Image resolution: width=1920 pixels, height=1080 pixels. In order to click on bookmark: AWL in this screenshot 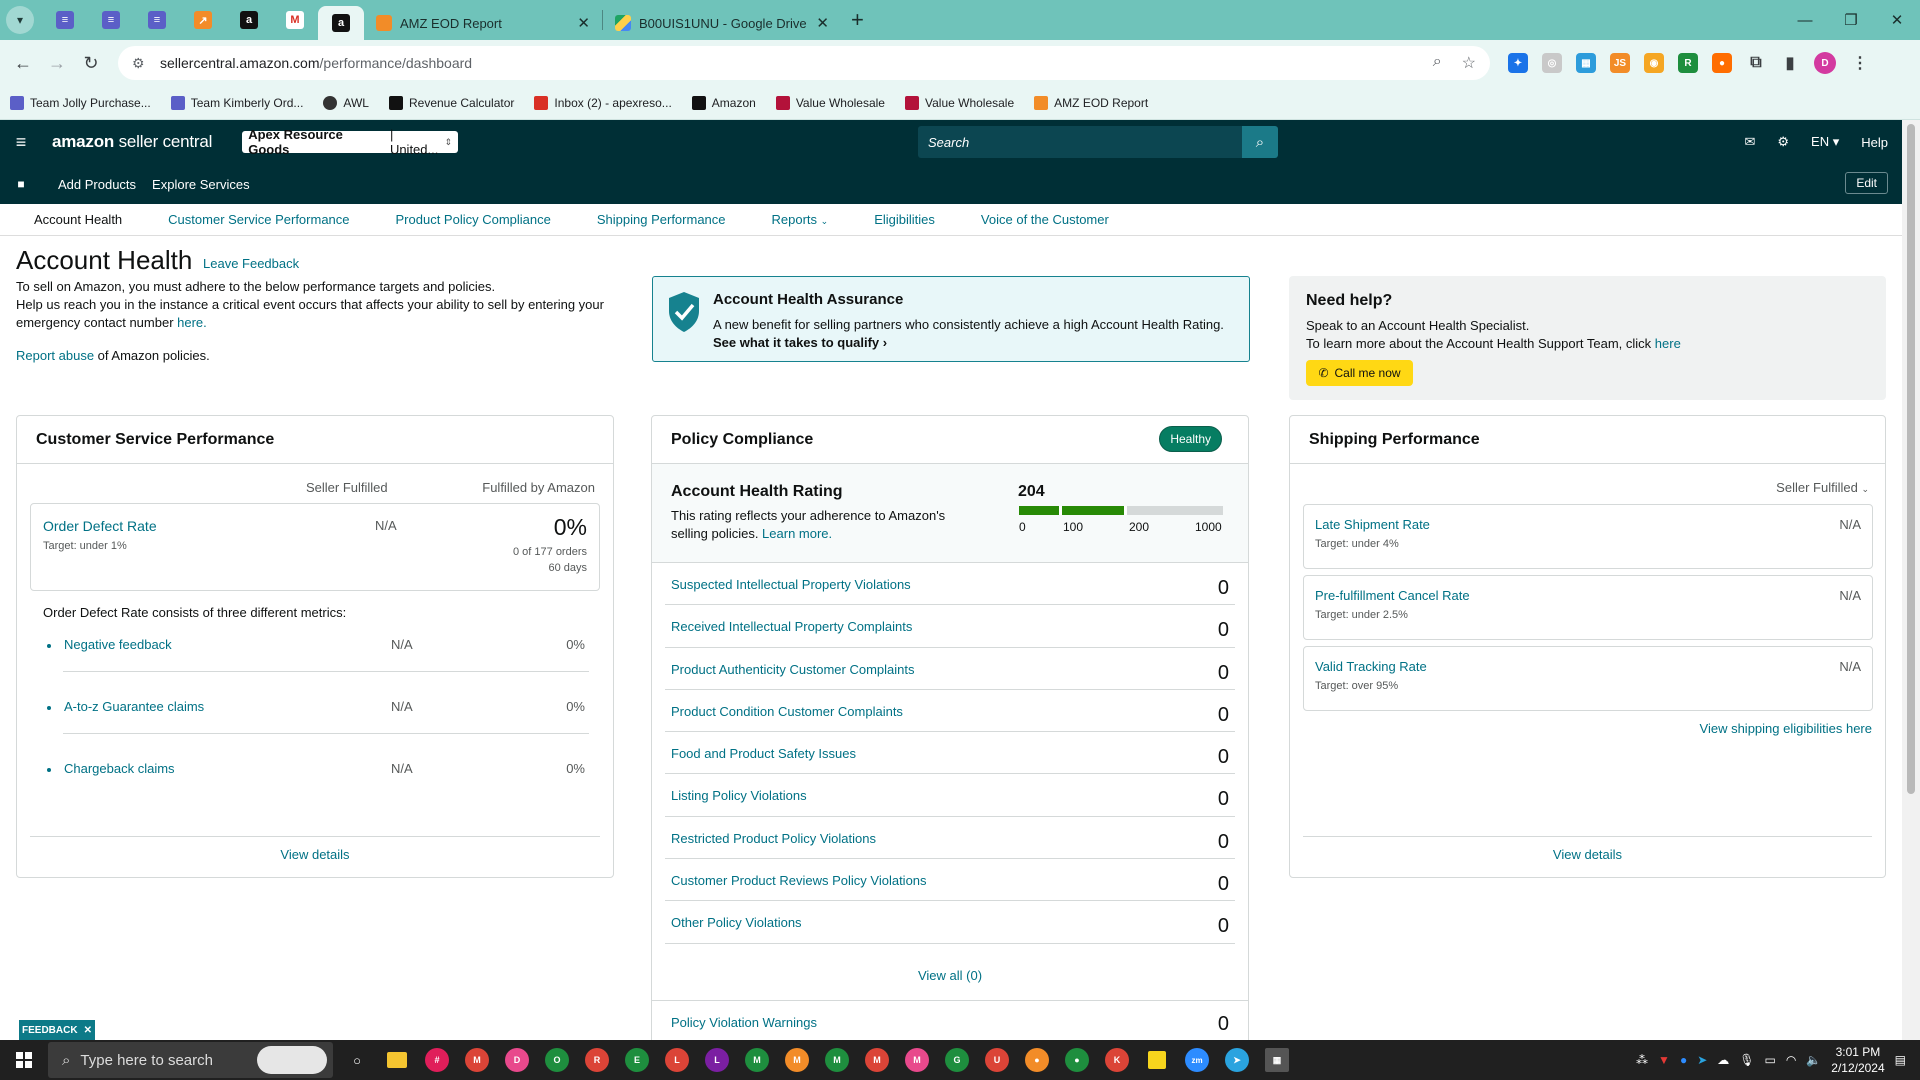, I will do `click(346, 102)`.